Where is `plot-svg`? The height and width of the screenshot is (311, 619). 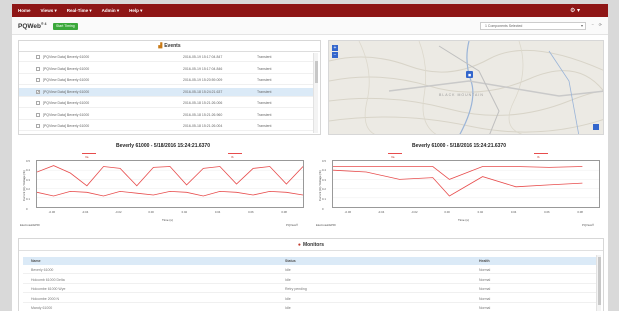
plot-svg is located at coordinates (170, 182).